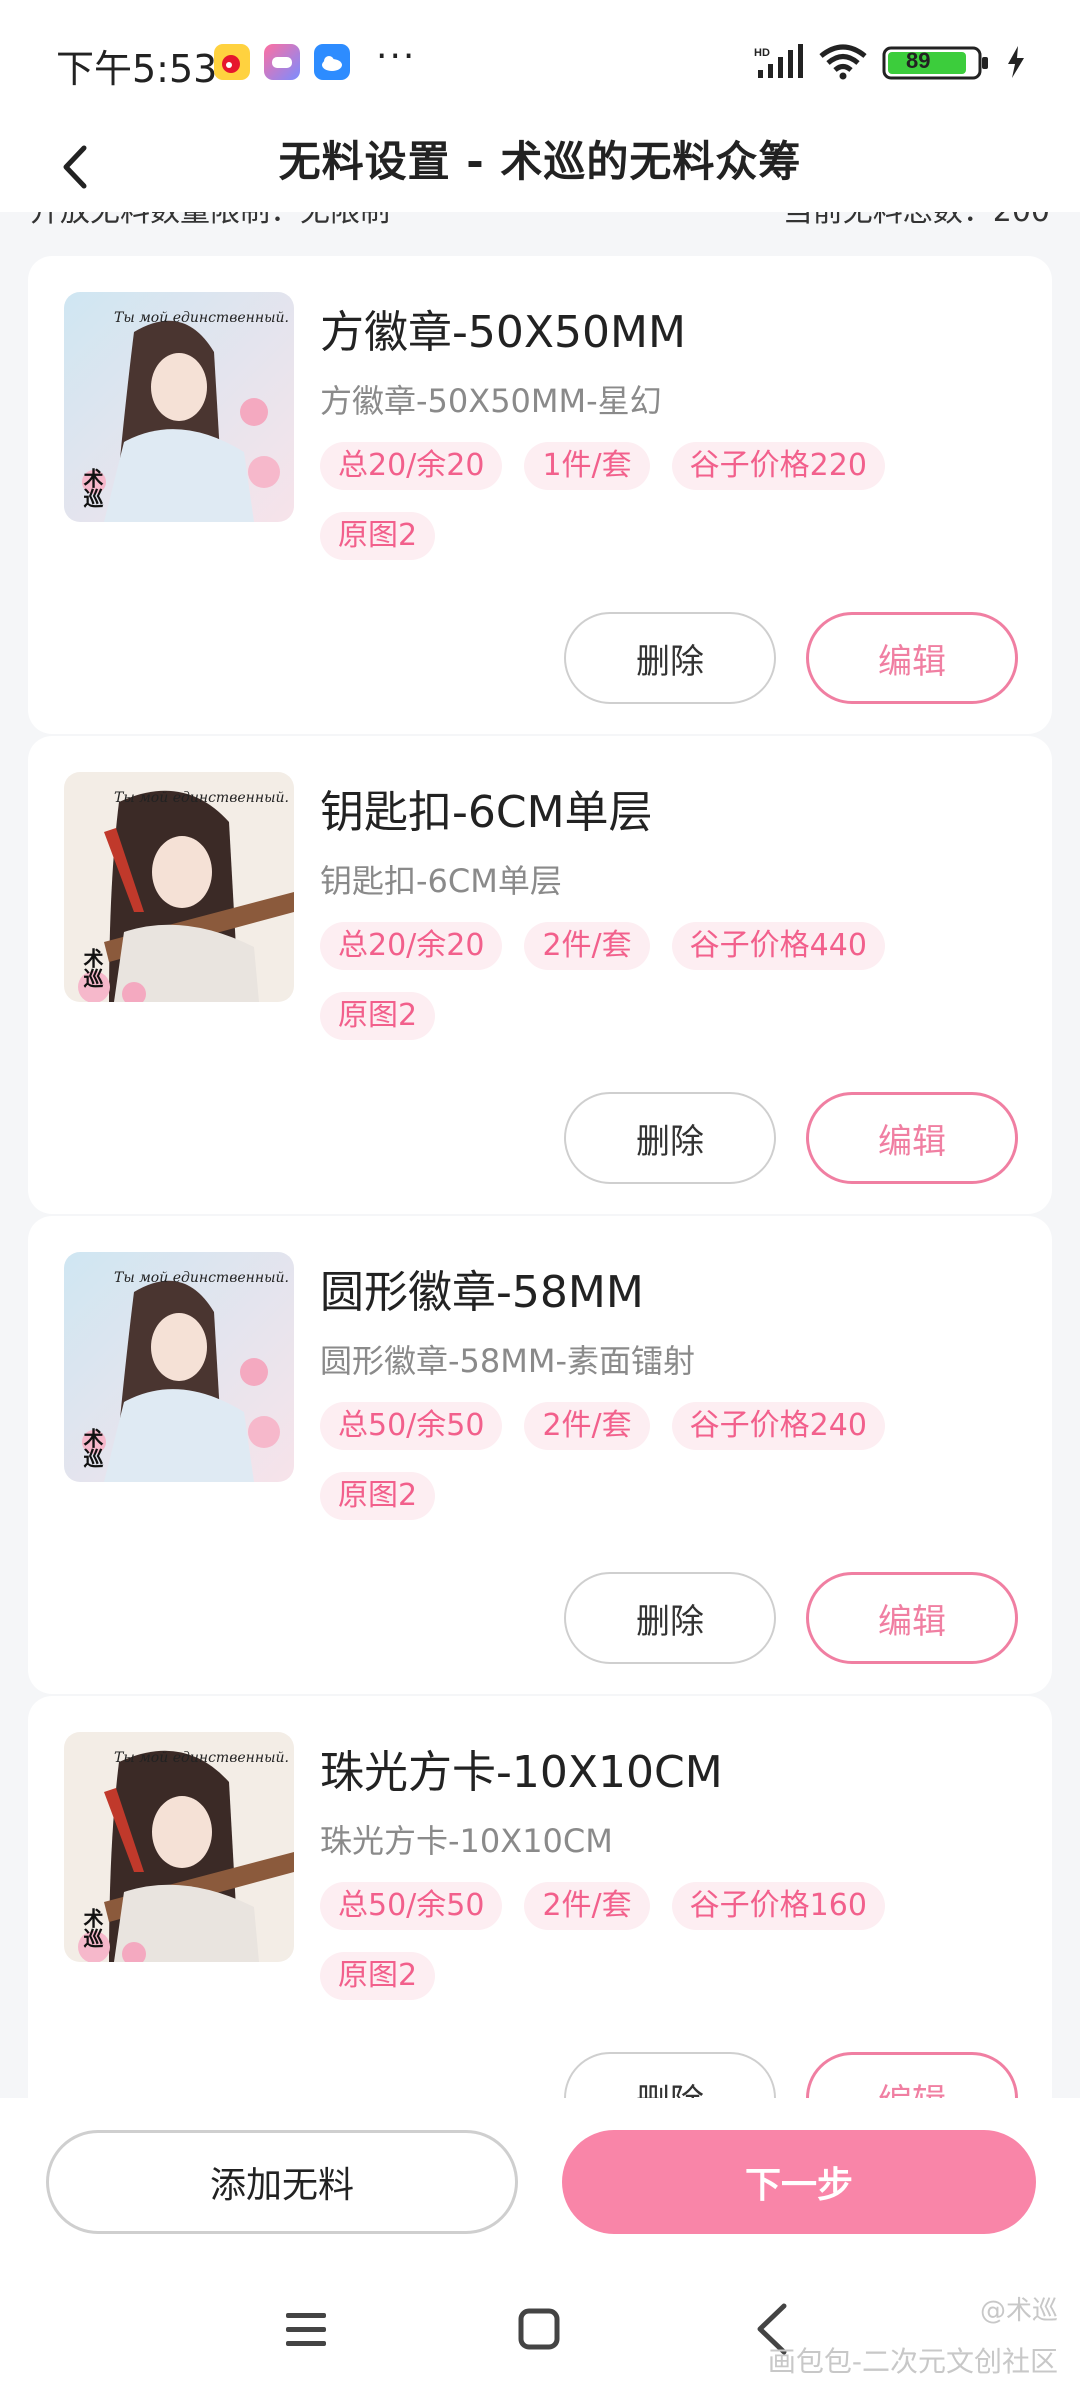 This screenshot has width=1080, height=2400. Describe the element at coordinates (491, 401) in the screenshot. I see `item-subtitle: 方徽章-50X50MM-星幻` at that location.